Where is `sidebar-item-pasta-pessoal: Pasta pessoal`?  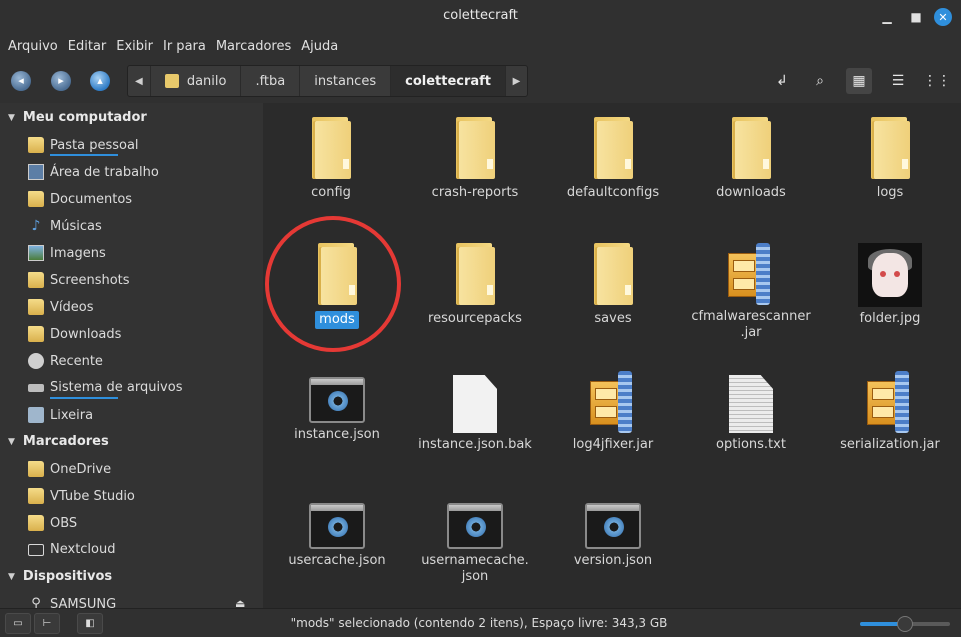
sidebar-item-pasta-pessoal: Pasta pessoal is located at coordinates (83, 145).